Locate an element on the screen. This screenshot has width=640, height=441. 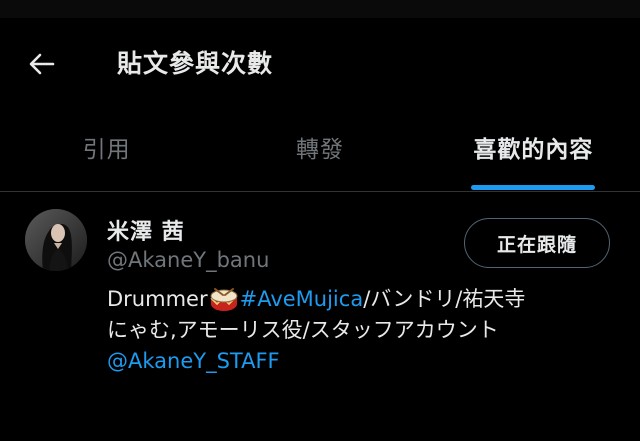
display-name: 米澤 茜 is located at coordinates (146, 230).